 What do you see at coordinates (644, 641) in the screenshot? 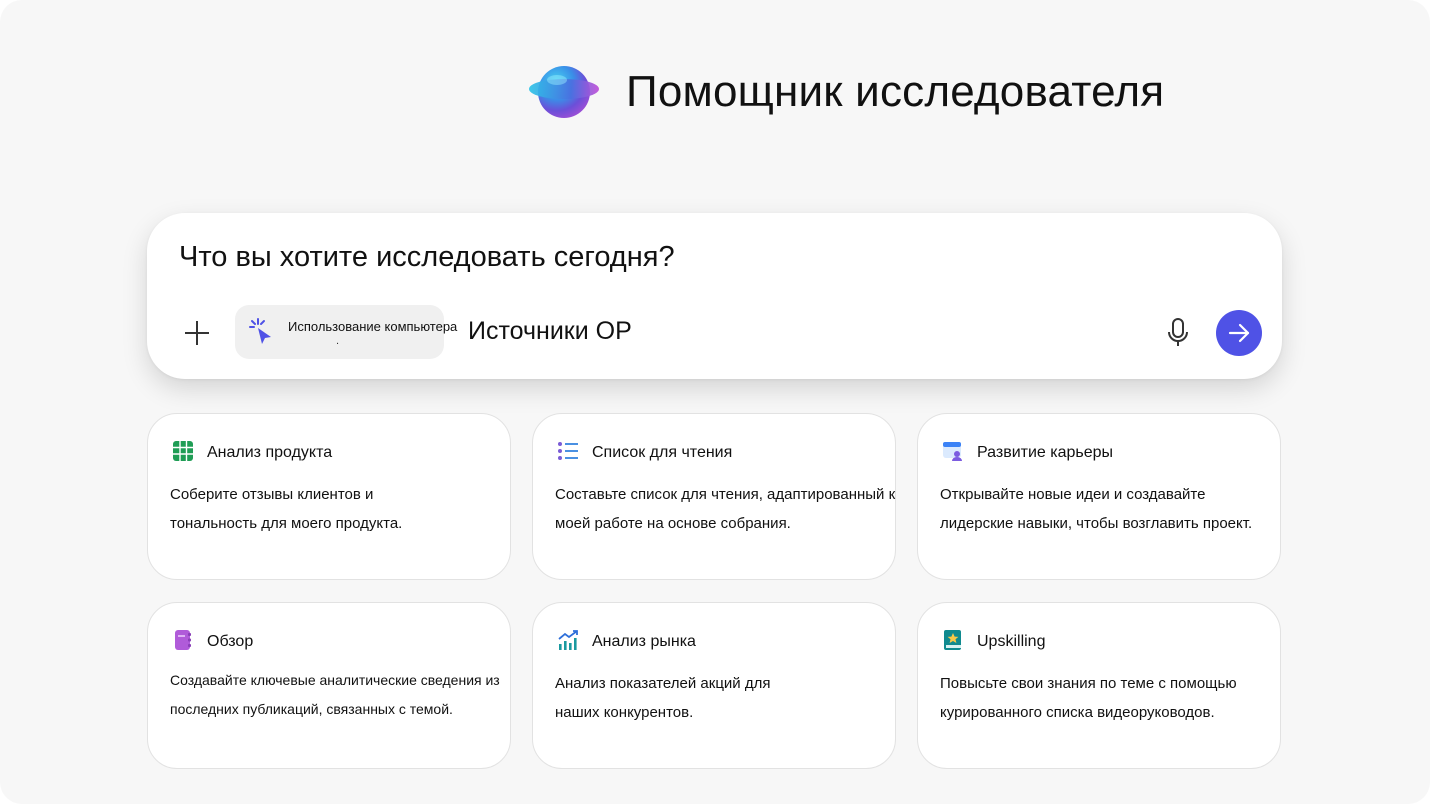
I see `card-title: Анализ рынка` at bounding box center [644, 641].